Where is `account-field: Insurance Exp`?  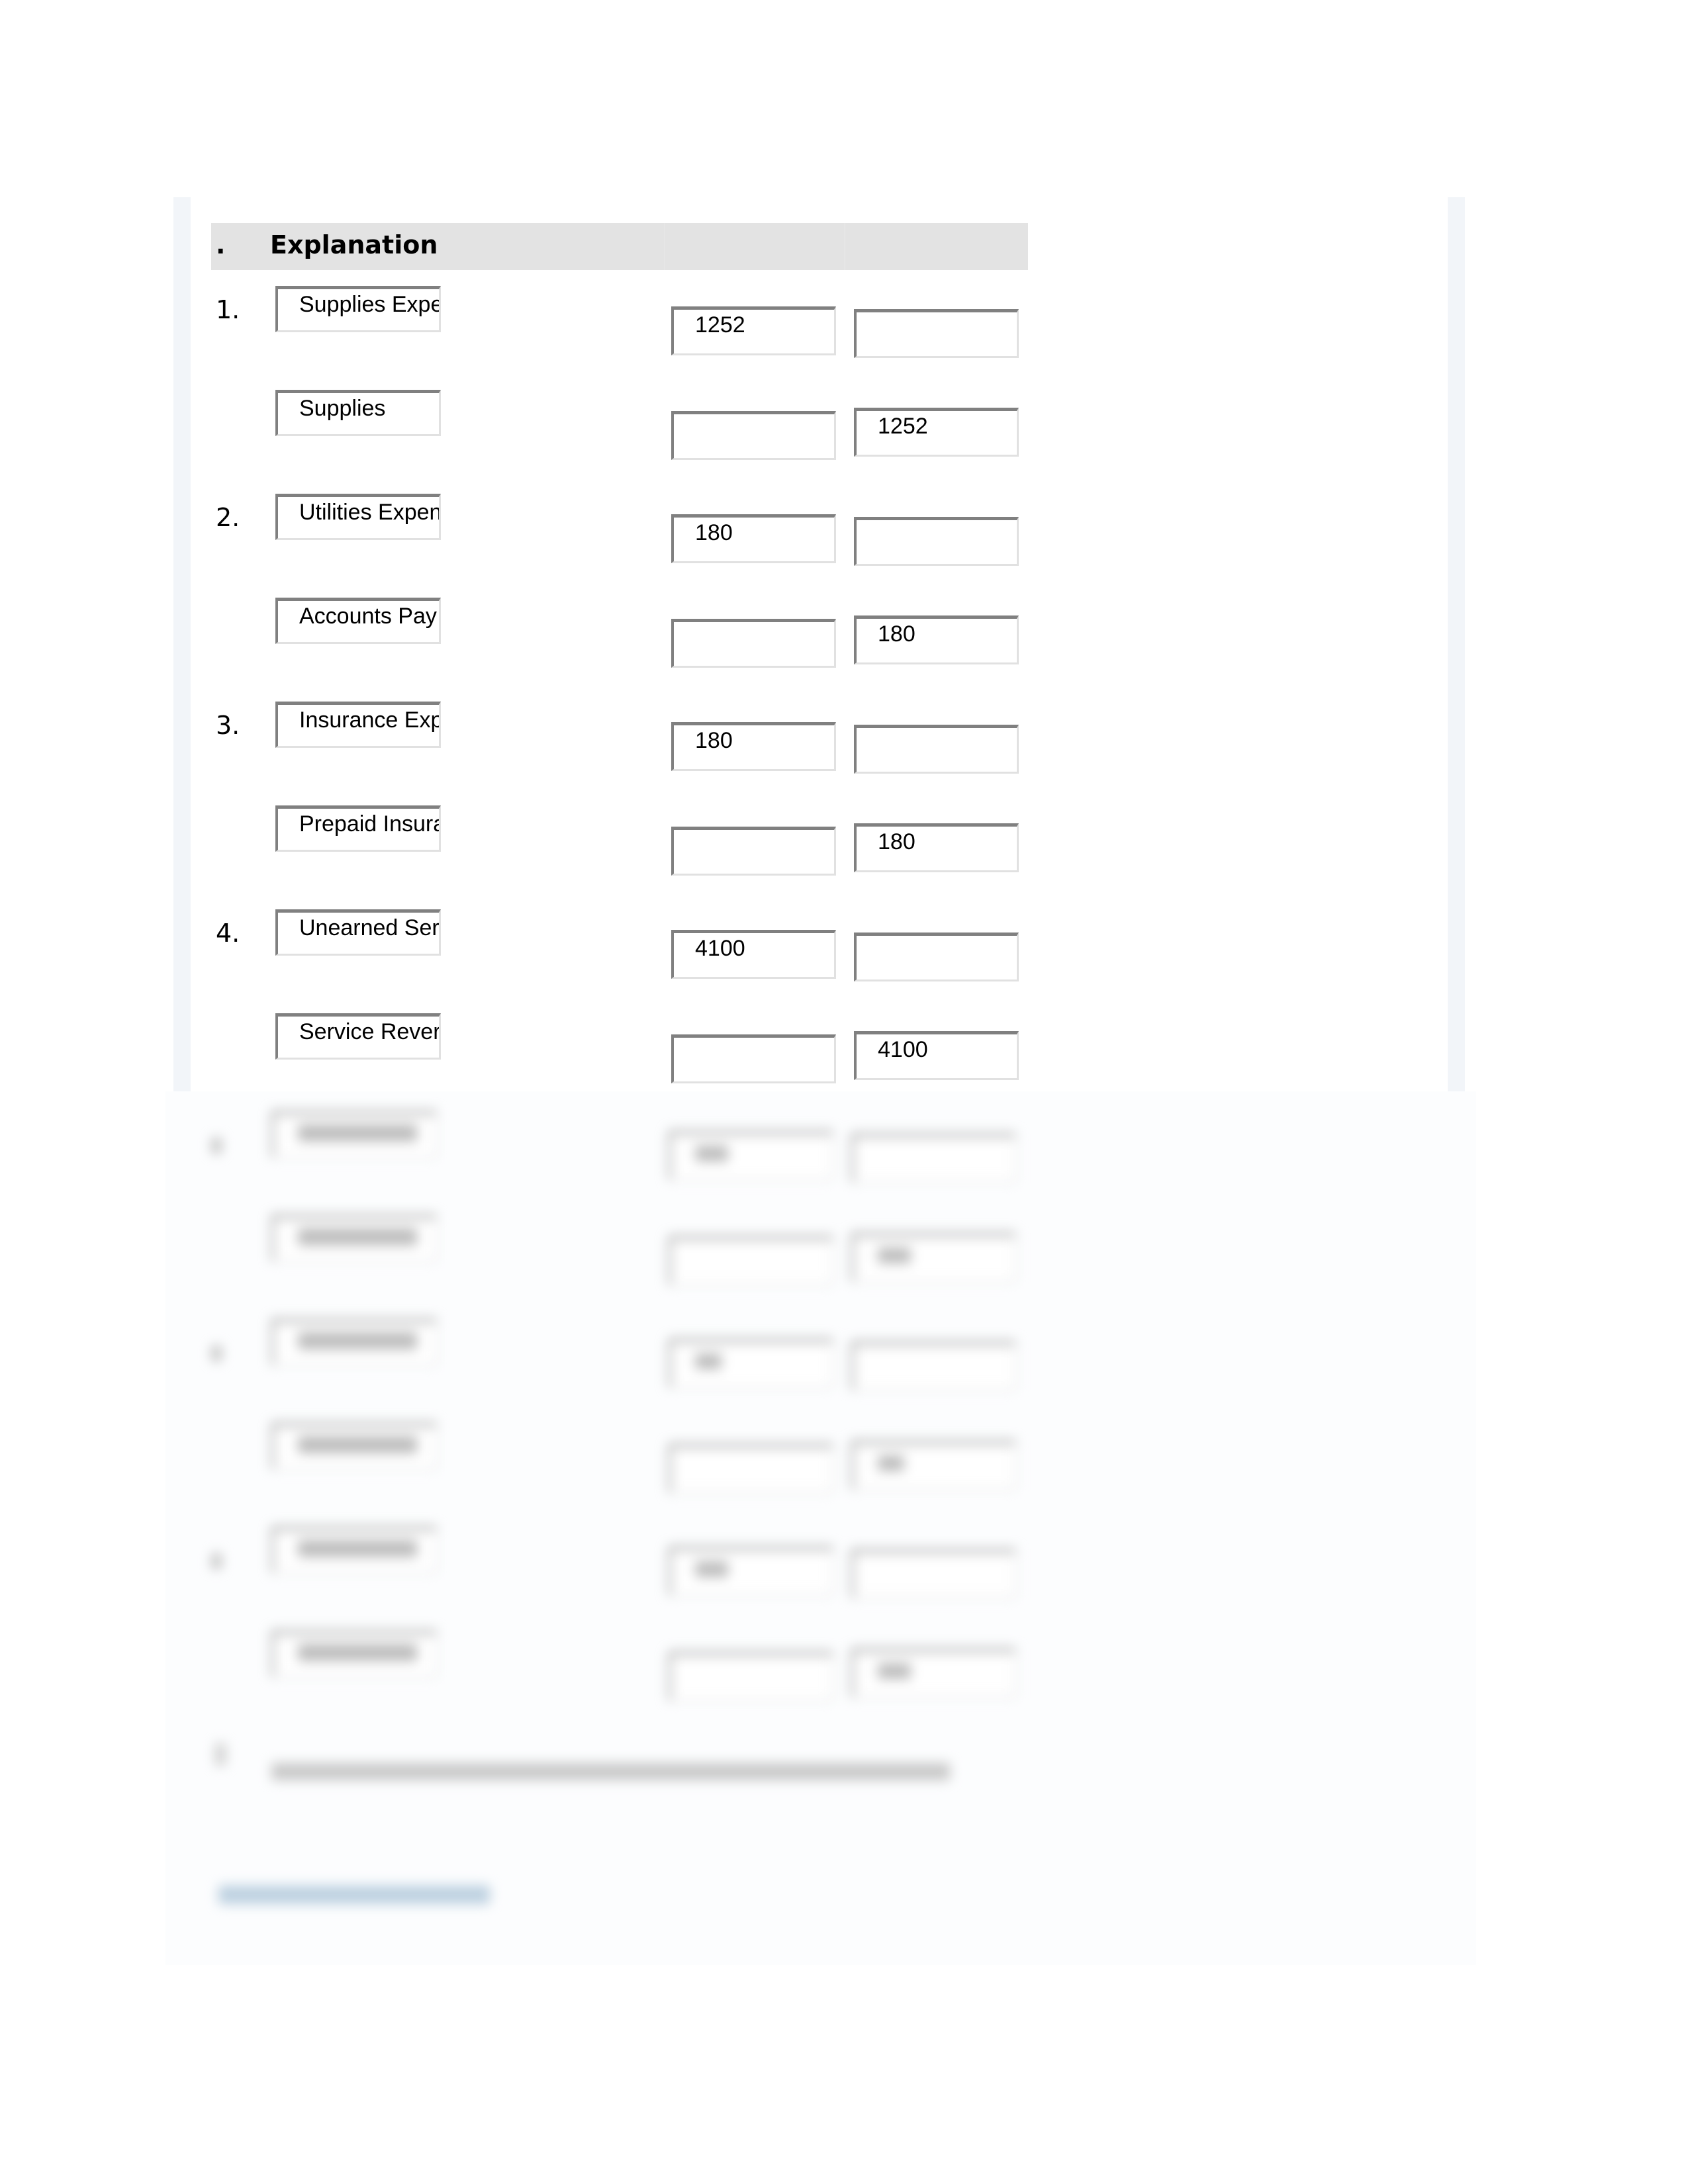 account-field: Insurance Exp is located at coordinates (358, 725).